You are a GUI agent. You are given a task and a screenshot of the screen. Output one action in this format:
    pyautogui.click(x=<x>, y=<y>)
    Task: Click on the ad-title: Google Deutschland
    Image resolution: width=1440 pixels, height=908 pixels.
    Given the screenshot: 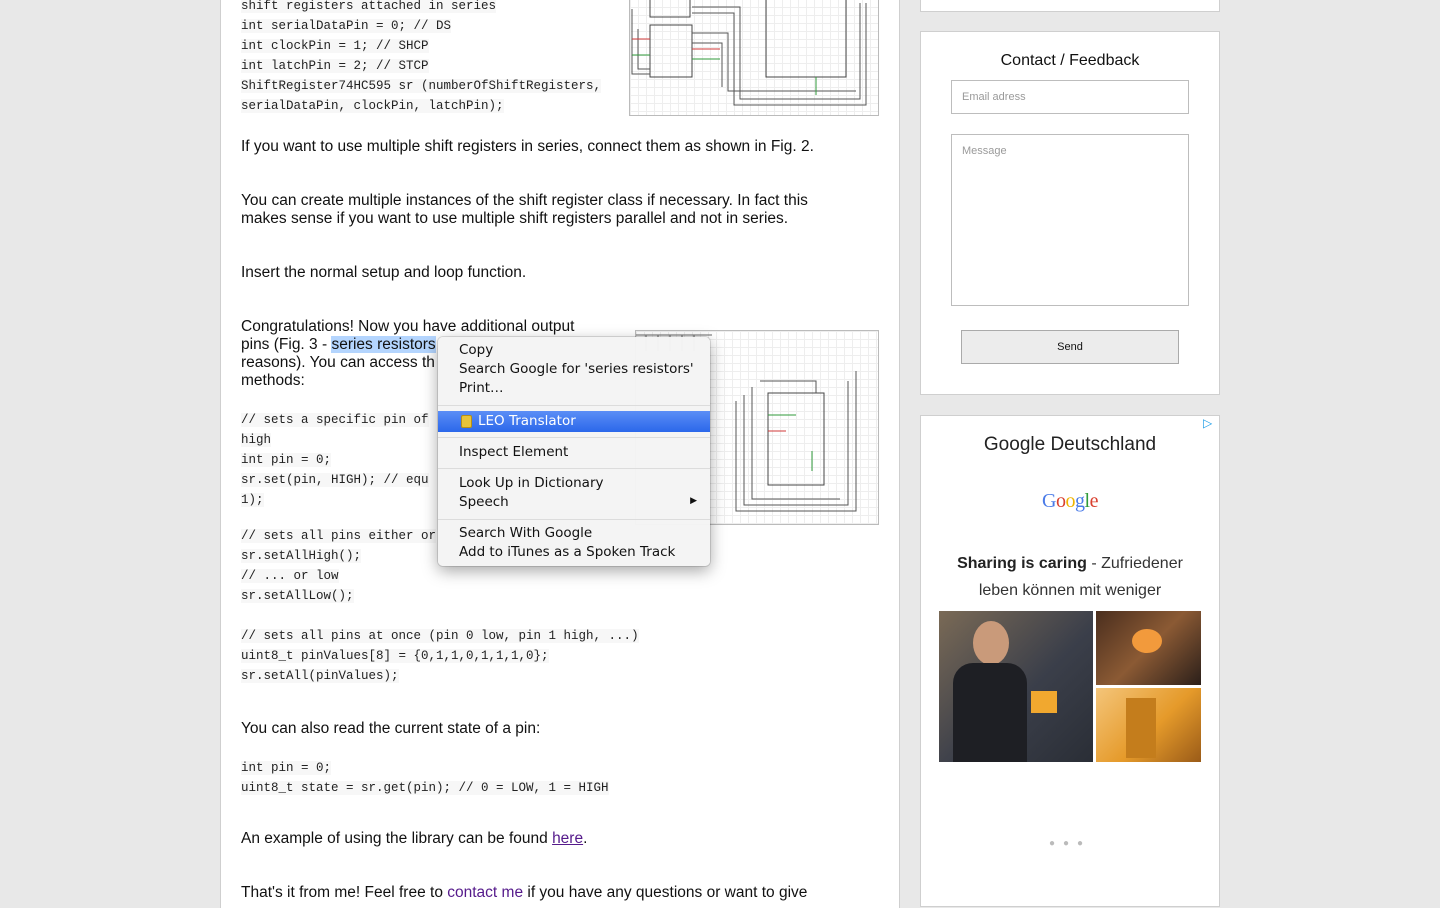 What is the action you would take?
    pyautogui.click(x=1070, y=445)
    